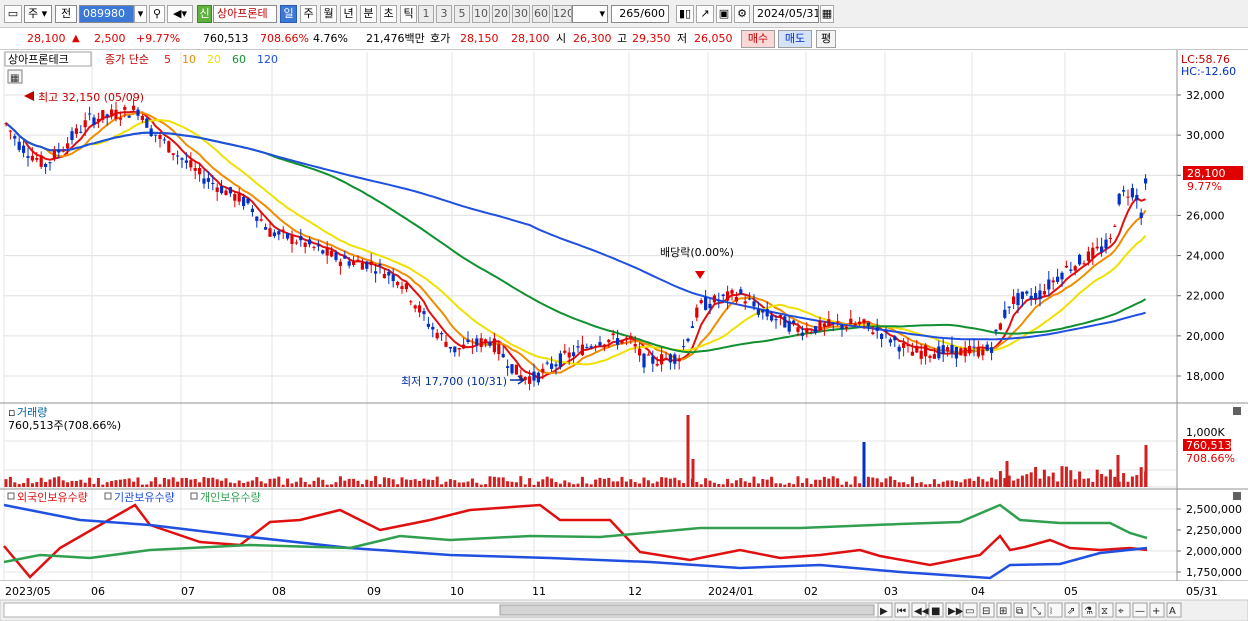 Image resolution: width=1248 pixels, height=621 pixels. What do you see at coordinates (541, 14) in the screenshot?
I see `interval-button-60: 60` at bounding box center [541, 14].